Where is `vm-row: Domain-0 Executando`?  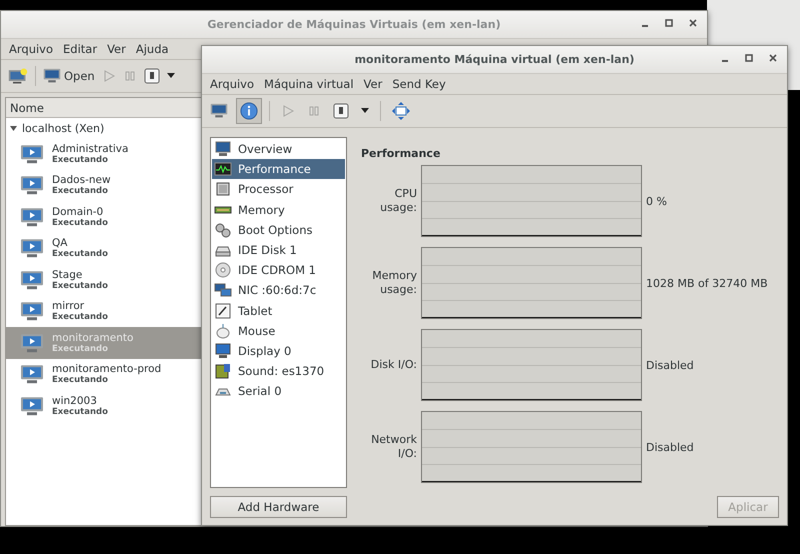
vm-row: Domain-0 Executando is located at coordinates (103, 216).